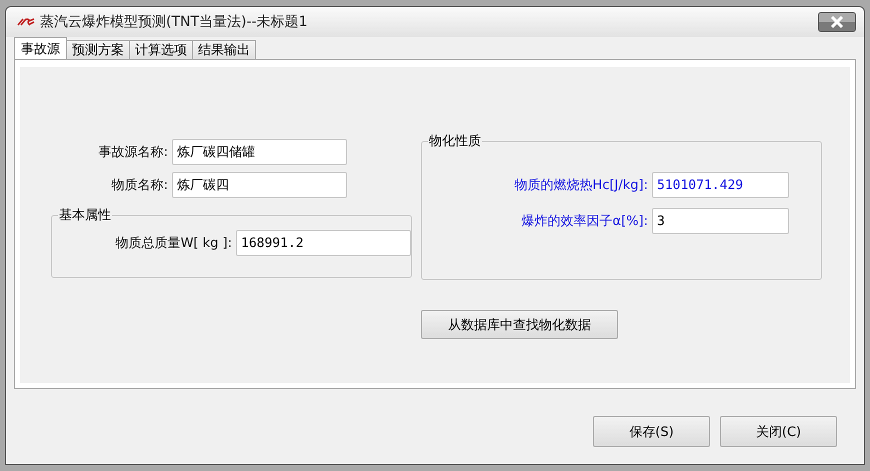  Describe the element at coordinates (778, 431) in the screenshot. I see `dialog-button: 关闭(C)` at that location.